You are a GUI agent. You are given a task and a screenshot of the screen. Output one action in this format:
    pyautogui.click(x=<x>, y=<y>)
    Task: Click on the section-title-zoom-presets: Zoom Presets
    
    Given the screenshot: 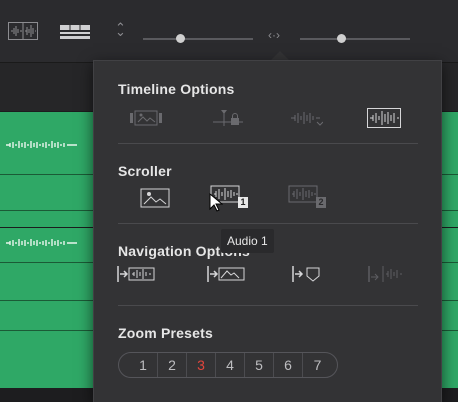 What is the action you would take?
    pyautogui.click(x=165, y=333)
    